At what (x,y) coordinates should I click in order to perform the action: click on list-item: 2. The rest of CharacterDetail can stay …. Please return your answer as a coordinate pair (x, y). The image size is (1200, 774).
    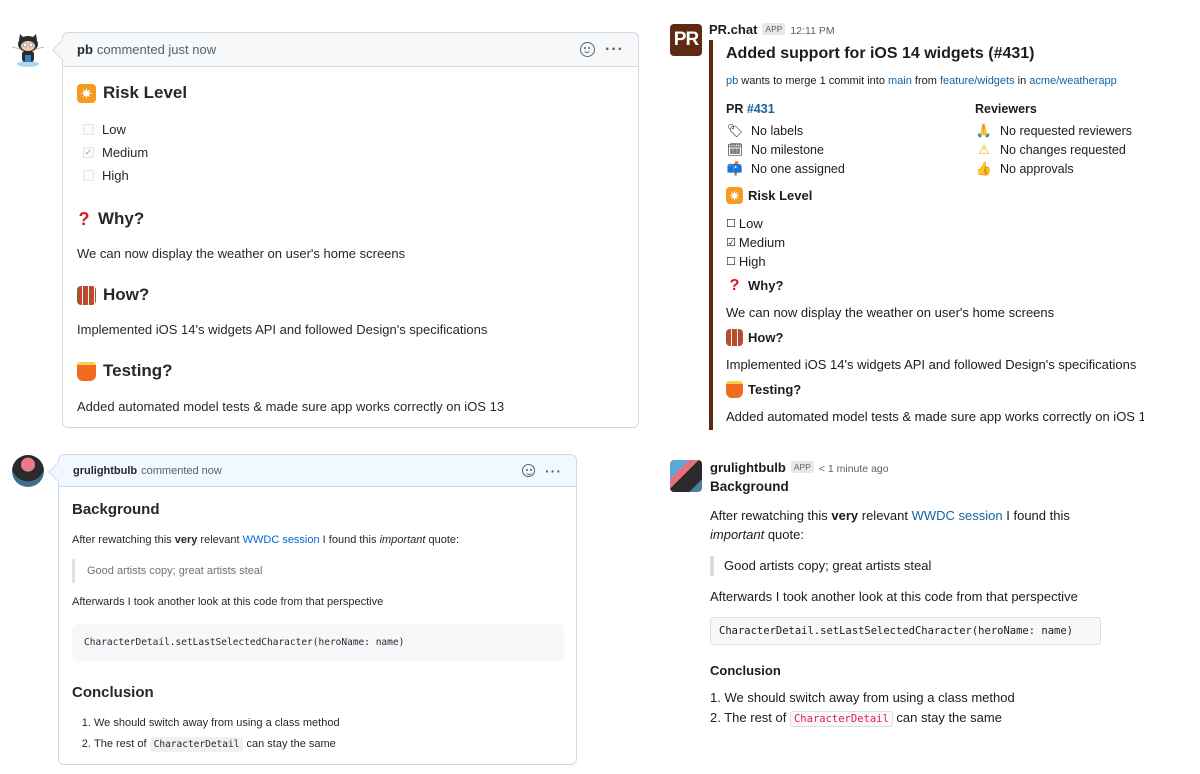
    Looking at the image, I should click on (856, 718).